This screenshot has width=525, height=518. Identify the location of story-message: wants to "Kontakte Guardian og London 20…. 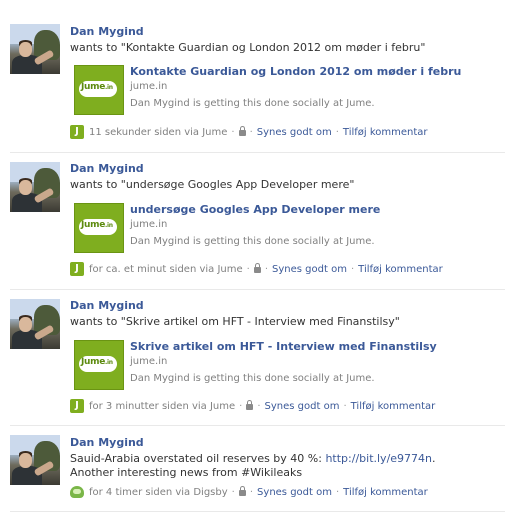
(248, 47).